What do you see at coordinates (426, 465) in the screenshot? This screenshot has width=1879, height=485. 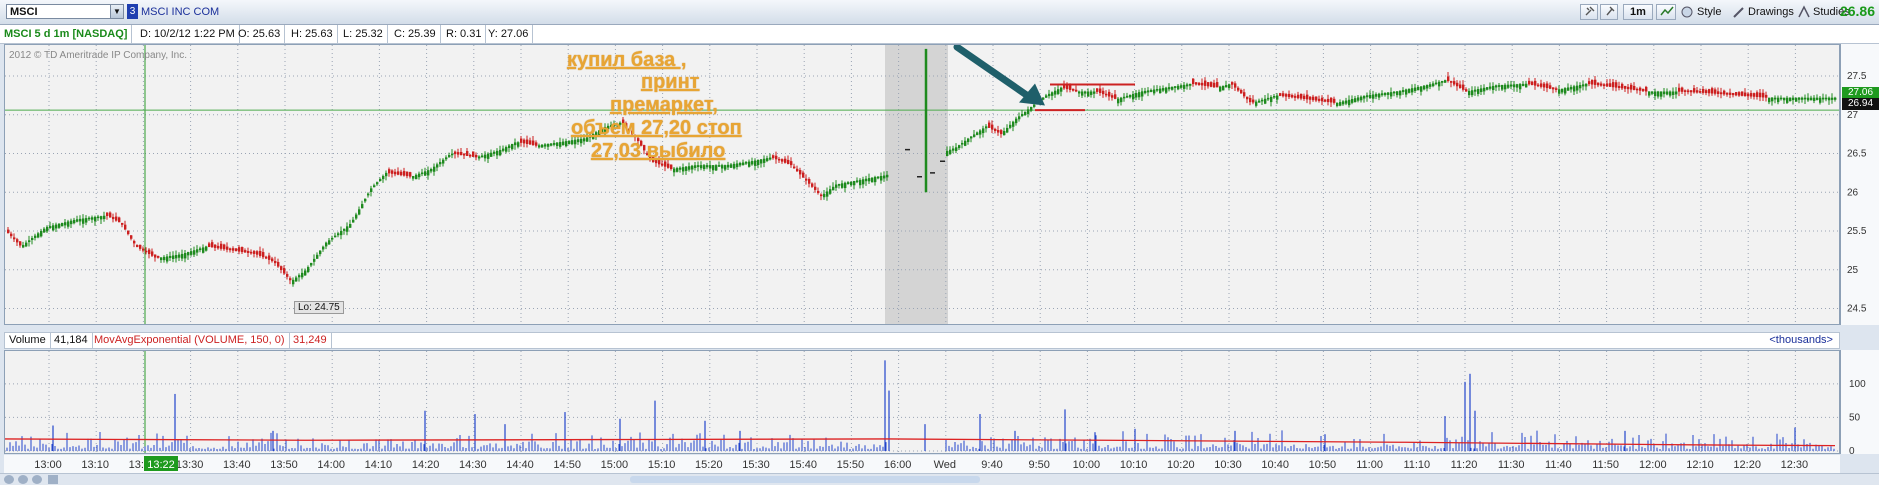 I see `time-tick-label: 14:20` at bounding box center [426, 465].